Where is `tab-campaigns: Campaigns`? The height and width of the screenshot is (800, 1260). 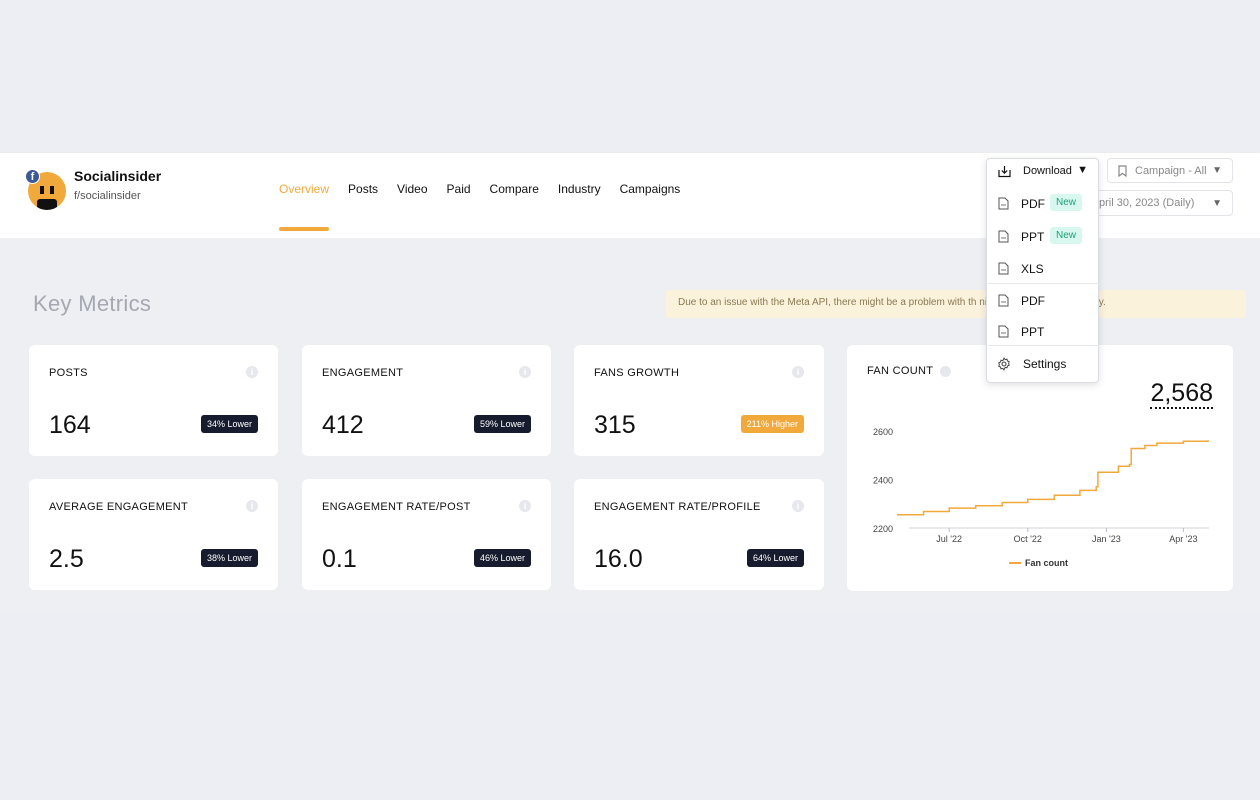 tab-campaigns: Campaigns is located at coordinates (650, 189).